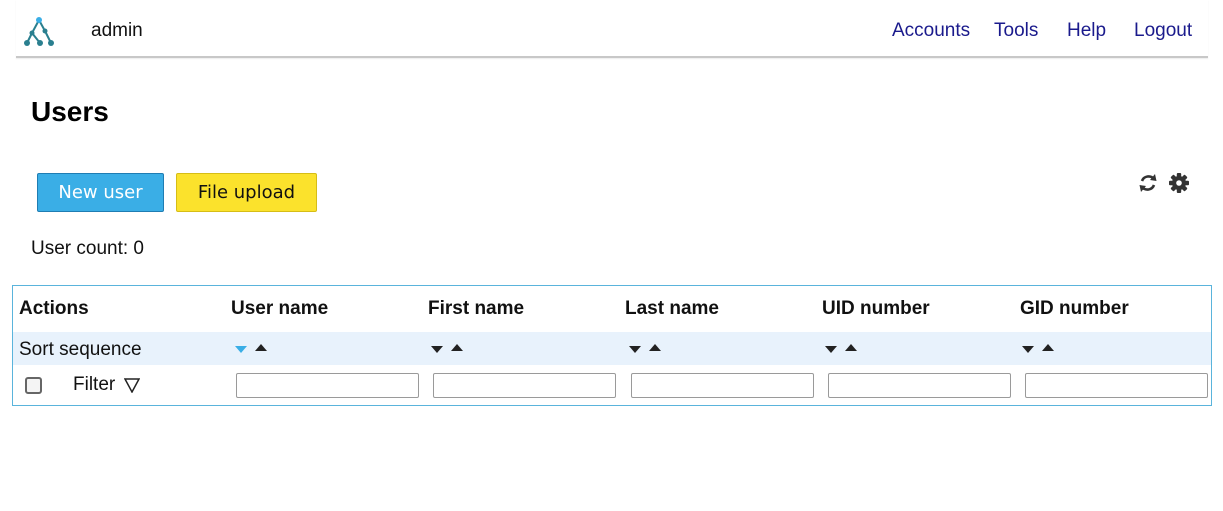 The width and height of the screenshot is (1223, 511). What do you see at coordinates (635, 349) in the screenshot?
I see `sort-last-name-desc-icon` at bounding box center [635, 349].